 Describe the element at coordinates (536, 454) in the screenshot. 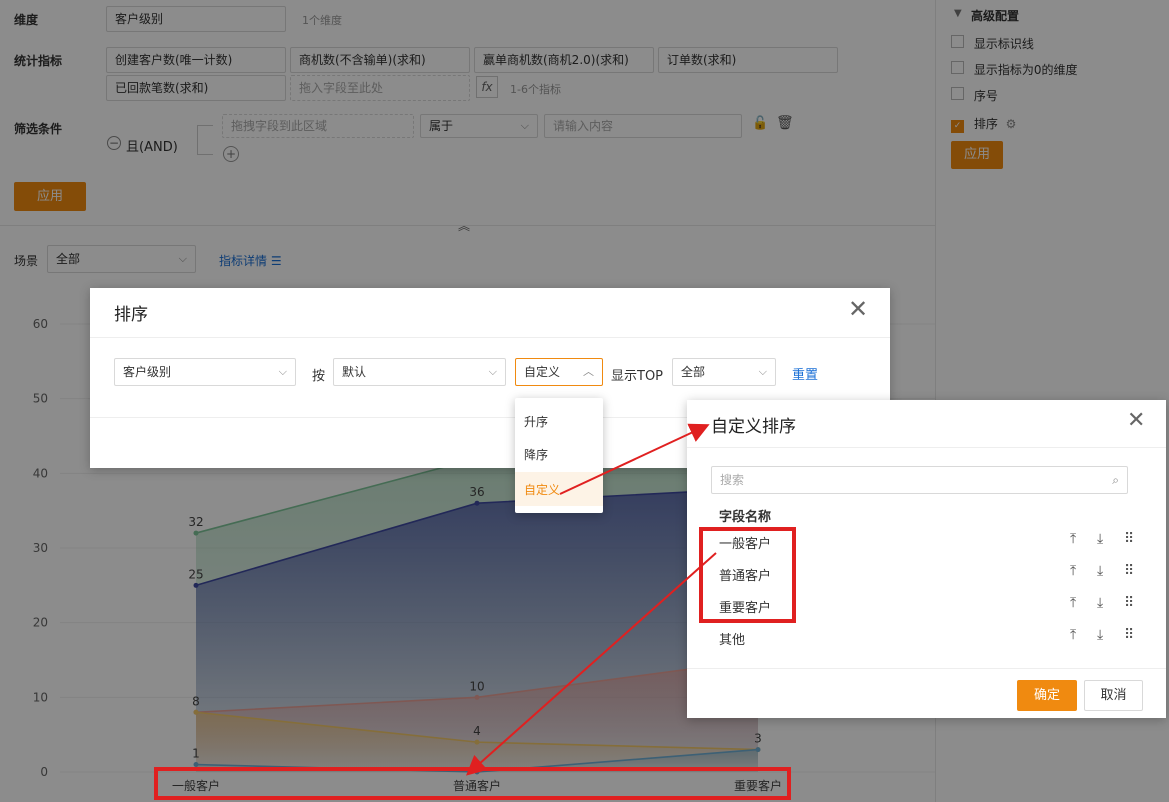

I see `option-descending: 降序` at that location.